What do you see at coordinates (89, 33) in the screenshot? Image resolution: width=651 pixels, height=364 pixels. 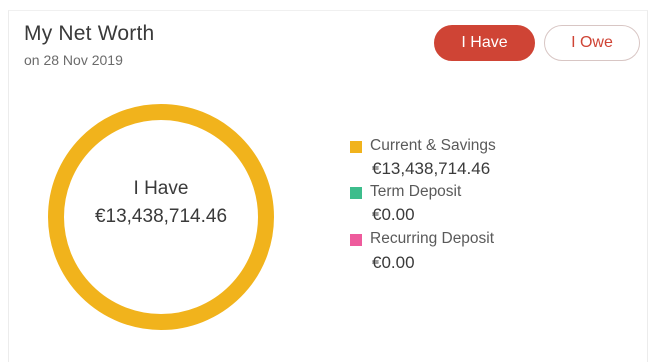 I see `card-title: My Net Worth` at bounding box center [89, 33].